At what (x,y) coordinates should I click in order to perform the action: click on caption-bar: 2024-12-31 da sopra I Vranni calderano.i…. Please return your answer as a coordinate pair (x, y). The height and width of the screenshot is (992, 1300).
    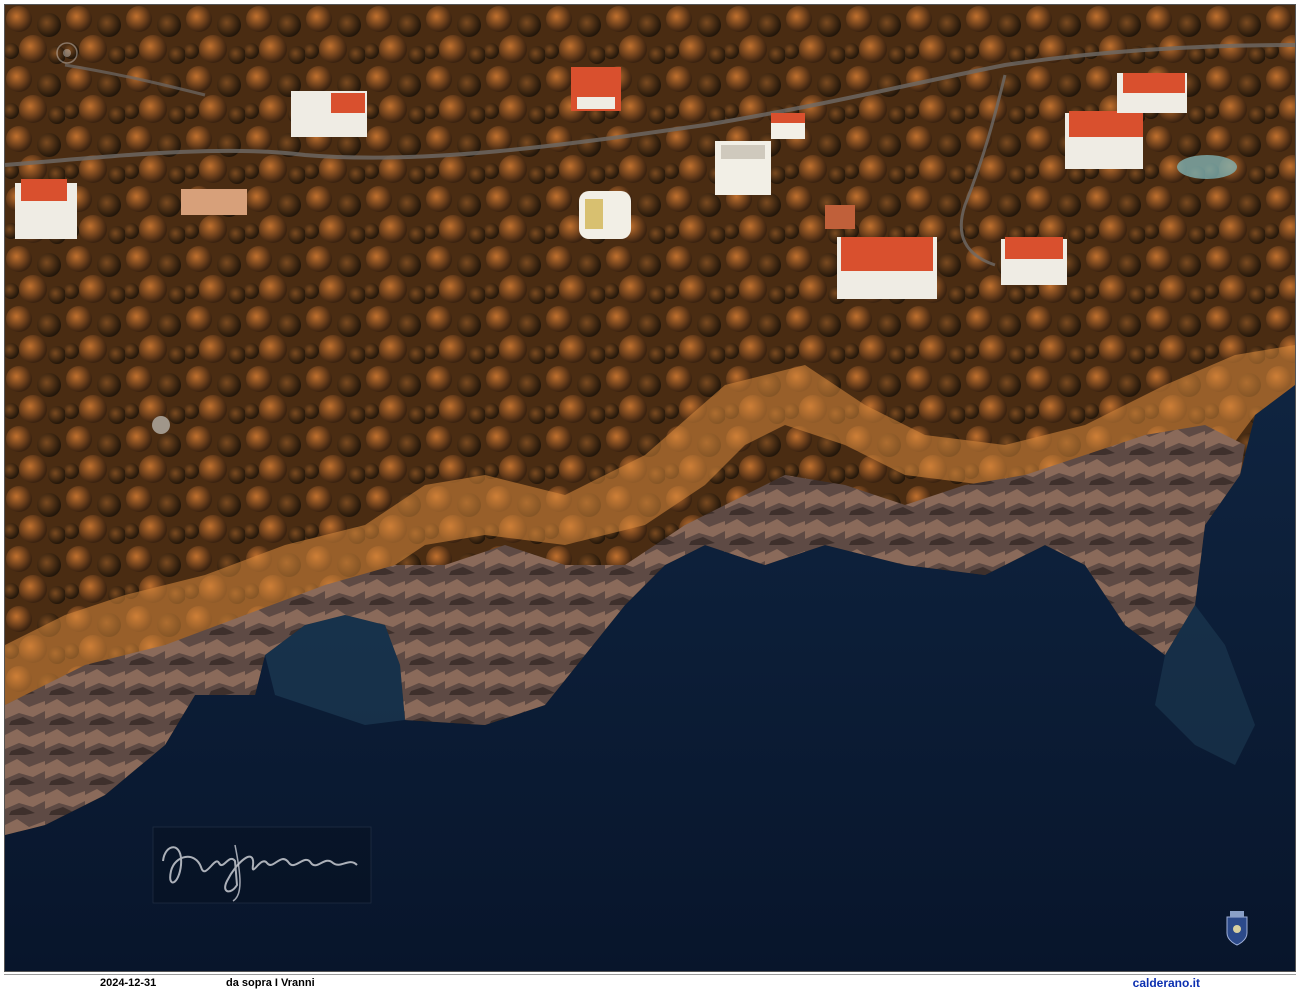
    Looking at the image, I should click on (650, 982).